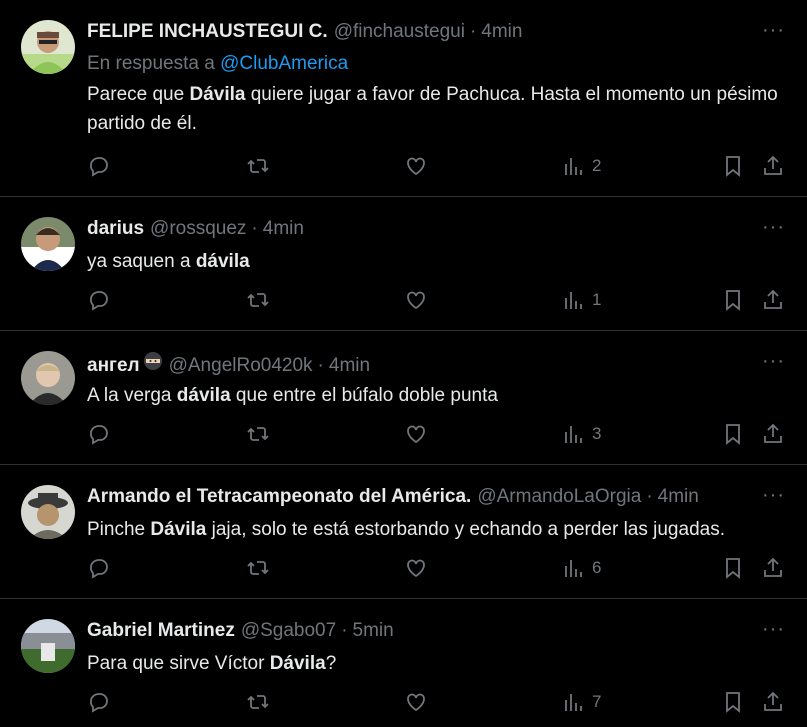 This screenshot has height=727, width=807. I want to click on views-icon, so click(573, 702).